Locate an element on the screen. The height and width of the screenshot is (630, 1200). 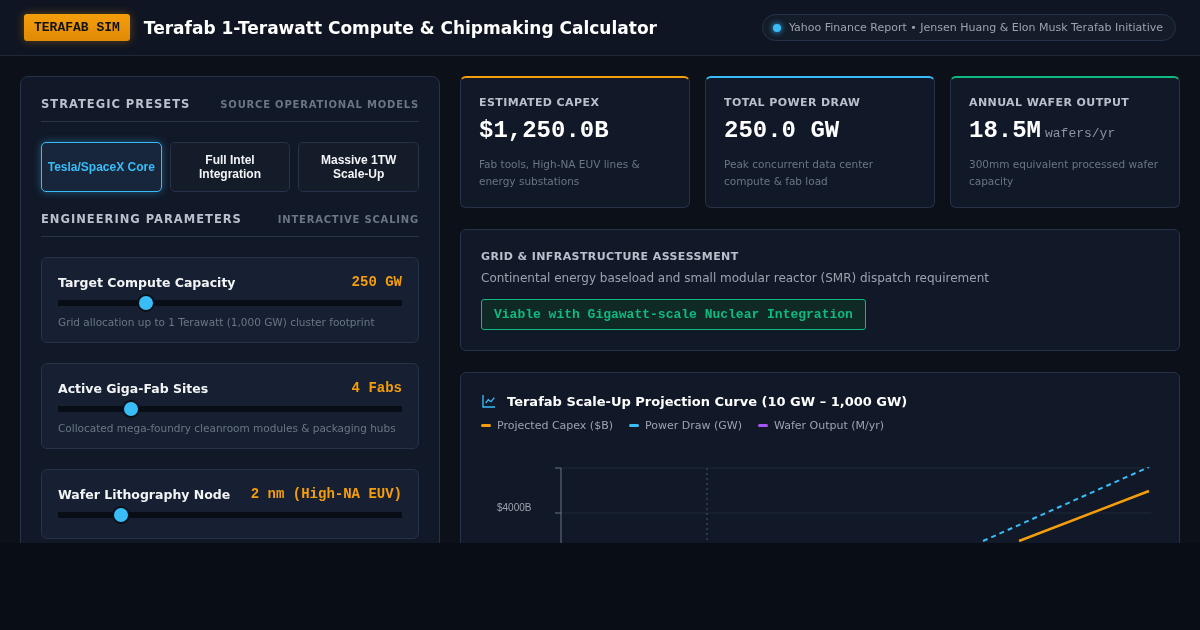
preset-button: Tesla/SpaceX Core is located at coordinates (101, 167).